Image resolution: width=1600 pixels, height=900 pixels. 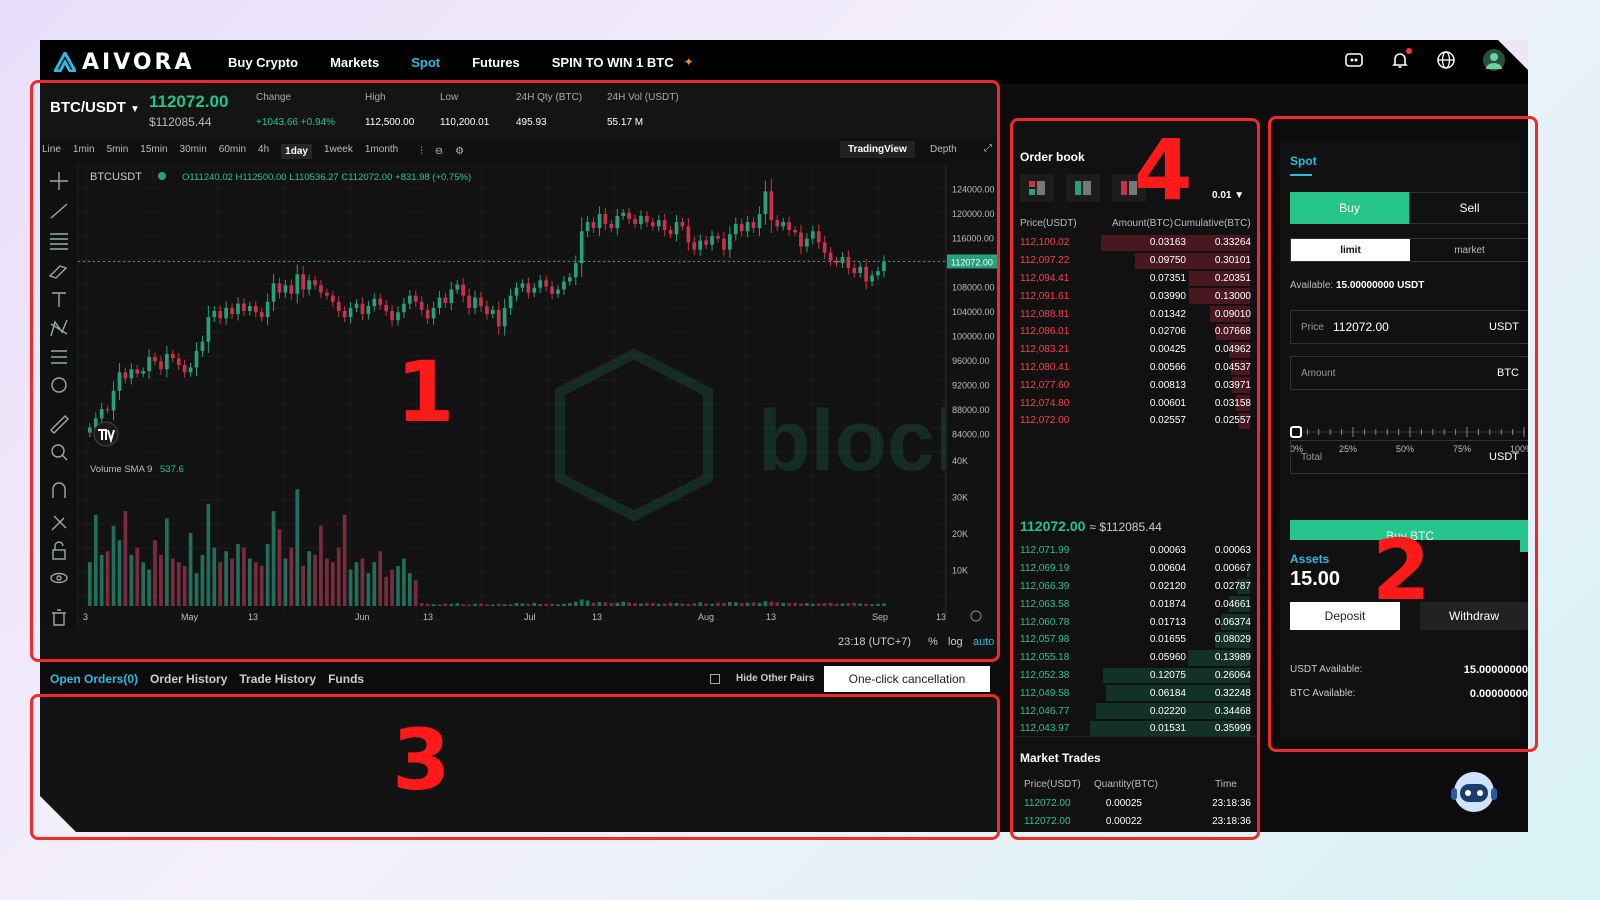 I want to click on checkbox, so click(x=715, y=678).